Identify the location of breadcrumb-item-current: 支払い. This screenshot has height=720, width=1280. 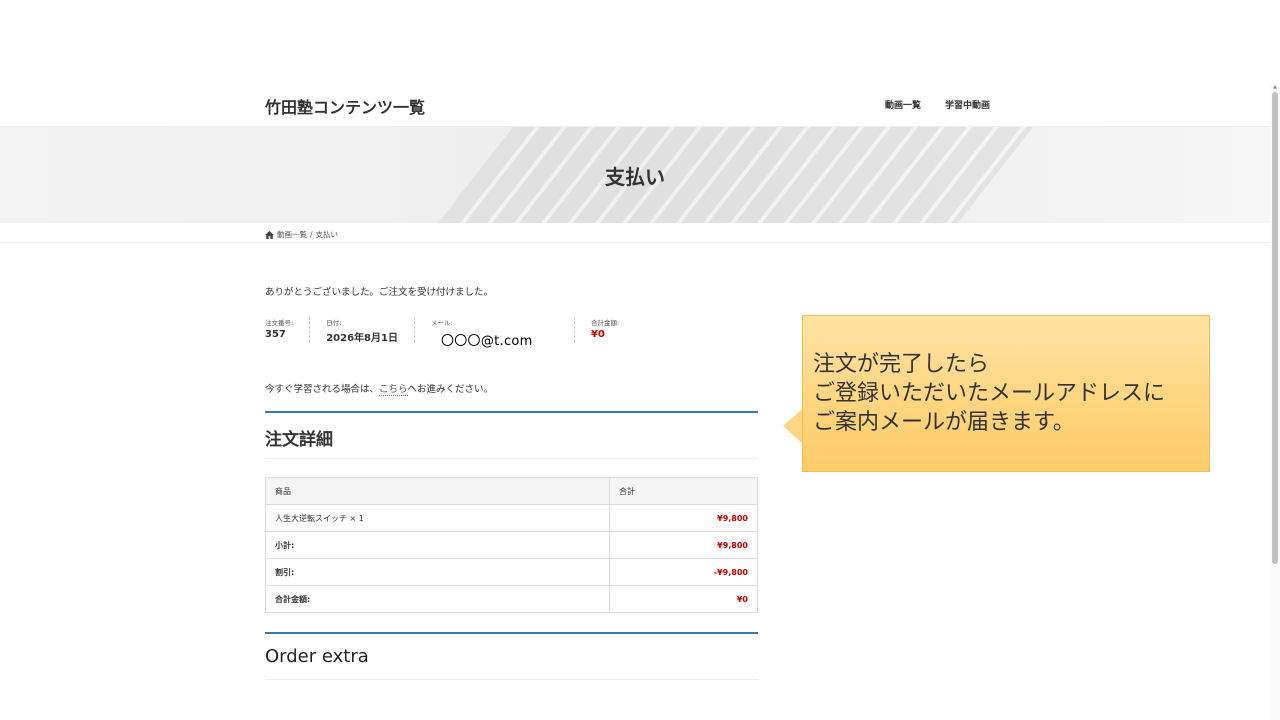
(327, 234).